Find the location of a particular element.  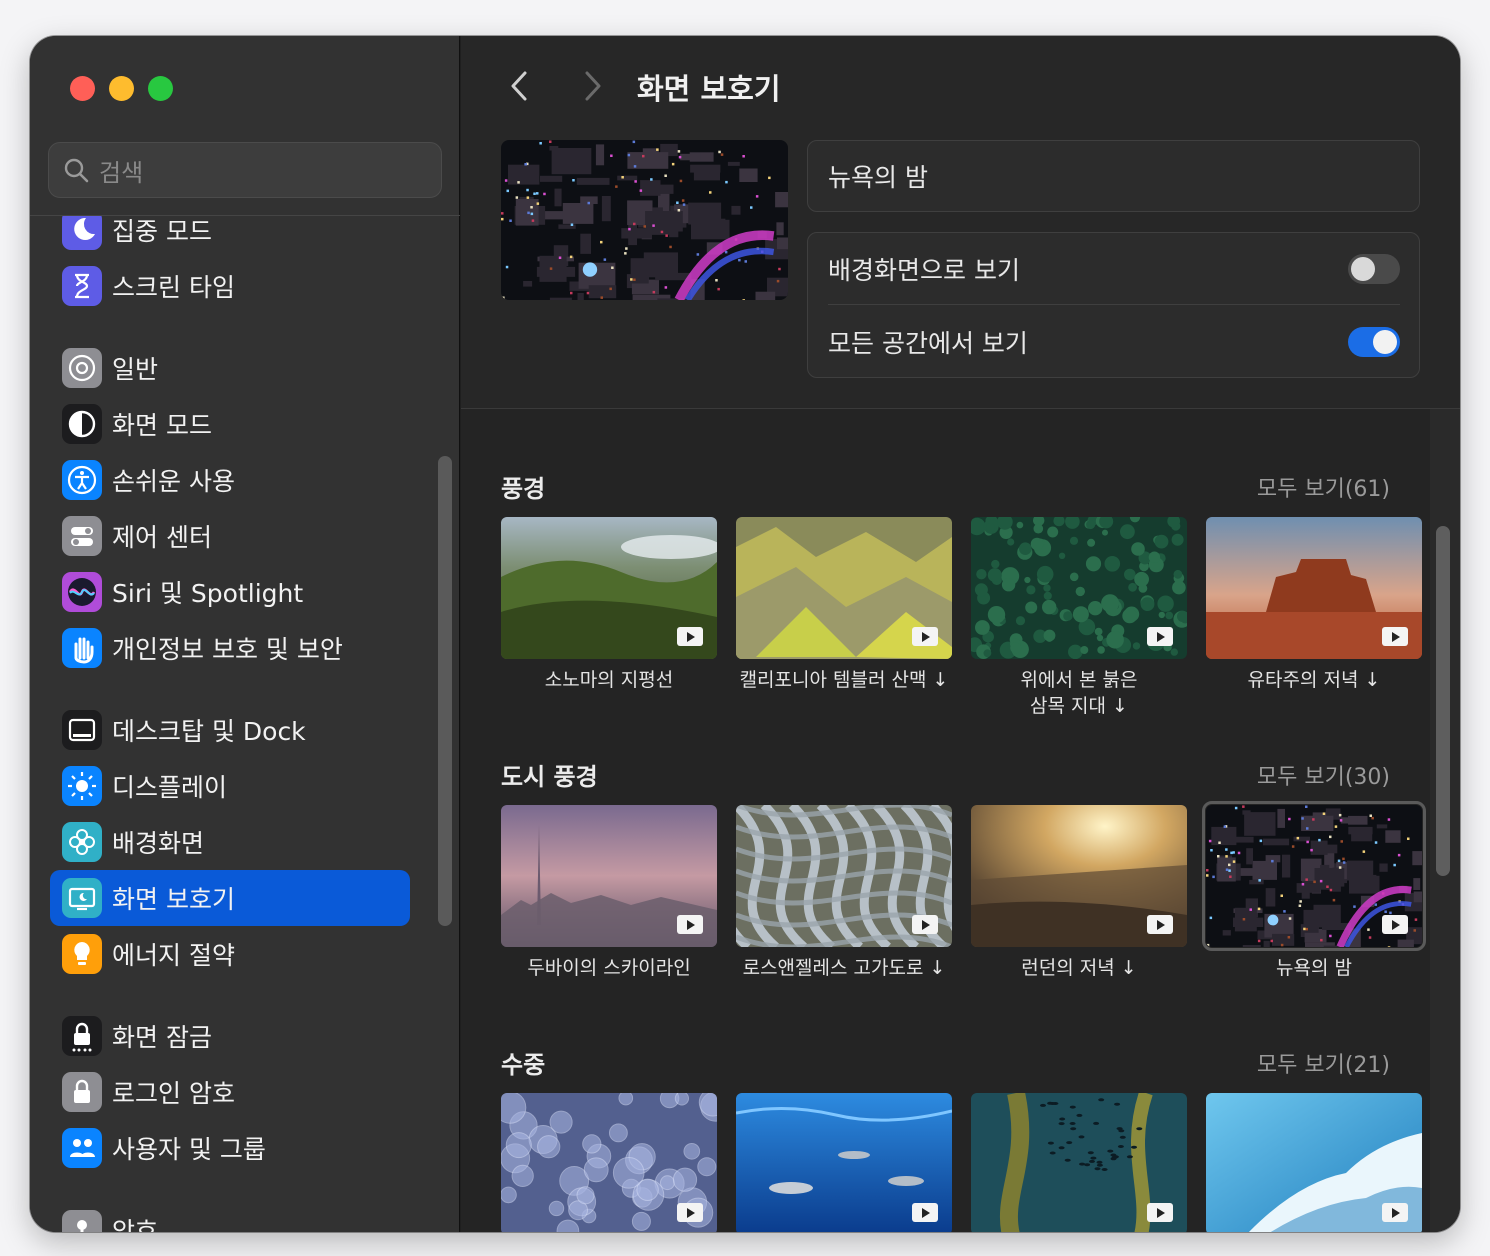

sidebar-item-label: 디스플레이 is located at coordinates (170, 787).